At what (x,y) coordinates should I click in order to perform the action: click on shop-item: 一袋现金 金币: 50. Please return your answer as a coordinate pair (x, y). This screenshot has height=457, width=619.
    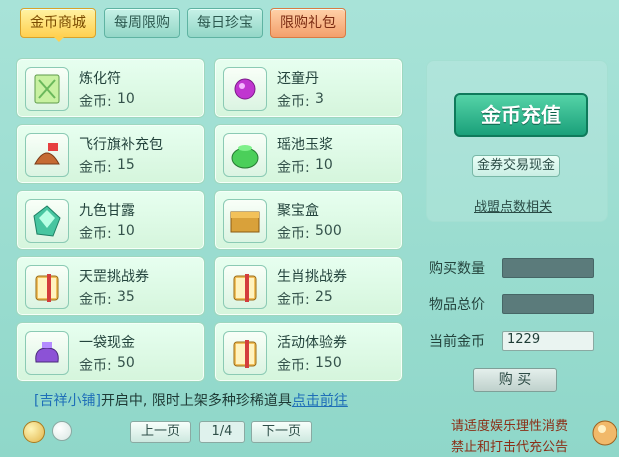
    Looking at the image, I should click on (110, 352).